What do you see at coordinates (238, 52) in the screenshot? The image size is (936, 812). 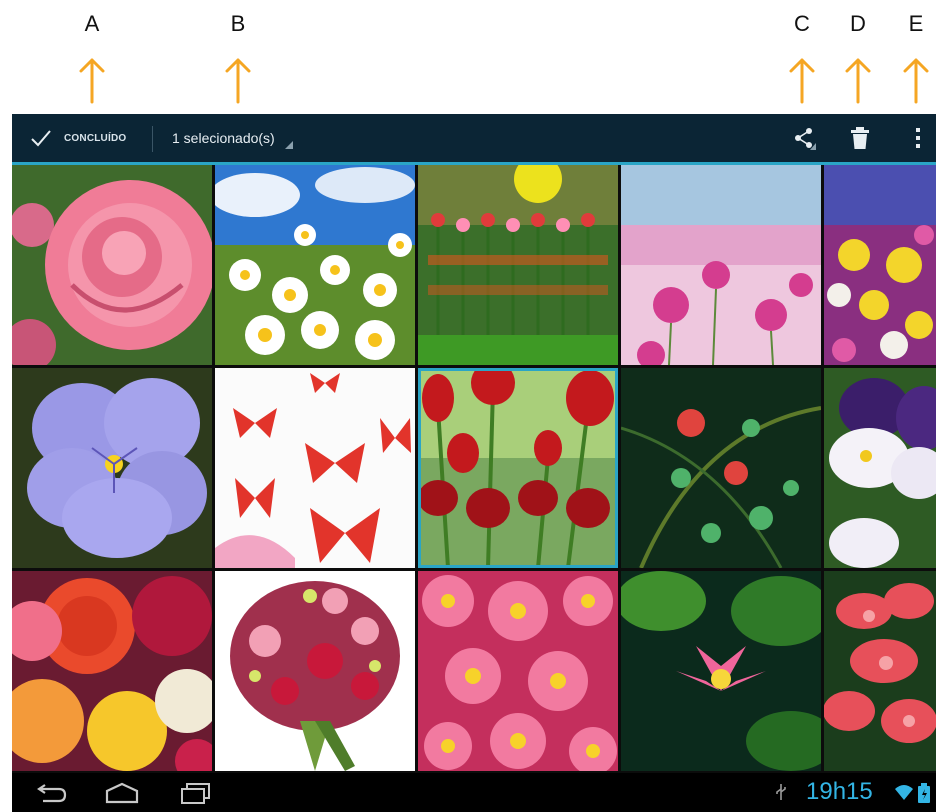 I see `annotation-b: B` at bounding box center [238, 52].